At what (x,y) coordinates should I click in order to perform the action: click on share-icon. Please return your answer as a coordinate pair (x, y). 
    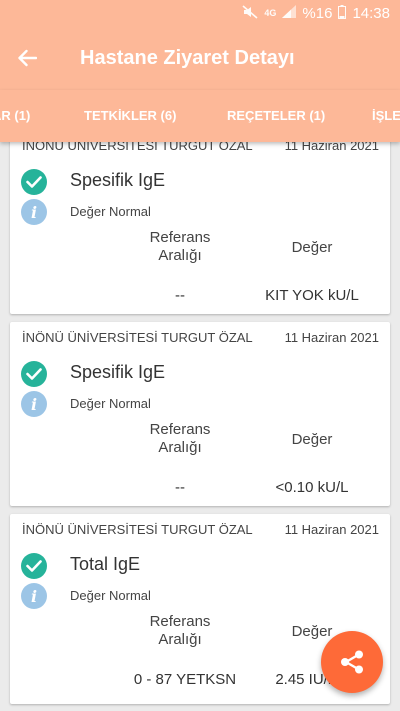
    Looking at the image, I should click on (352, 662).